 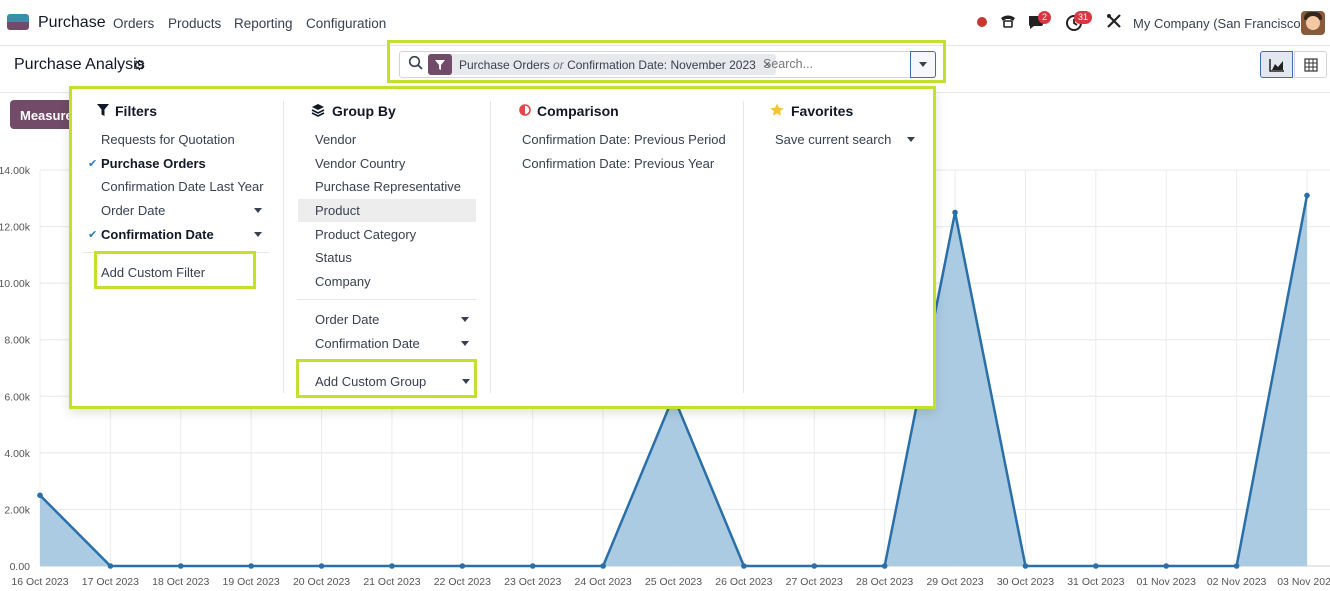 I want to click on groupby-vendor-country: Vendor Country, so click(x=360, y=163).